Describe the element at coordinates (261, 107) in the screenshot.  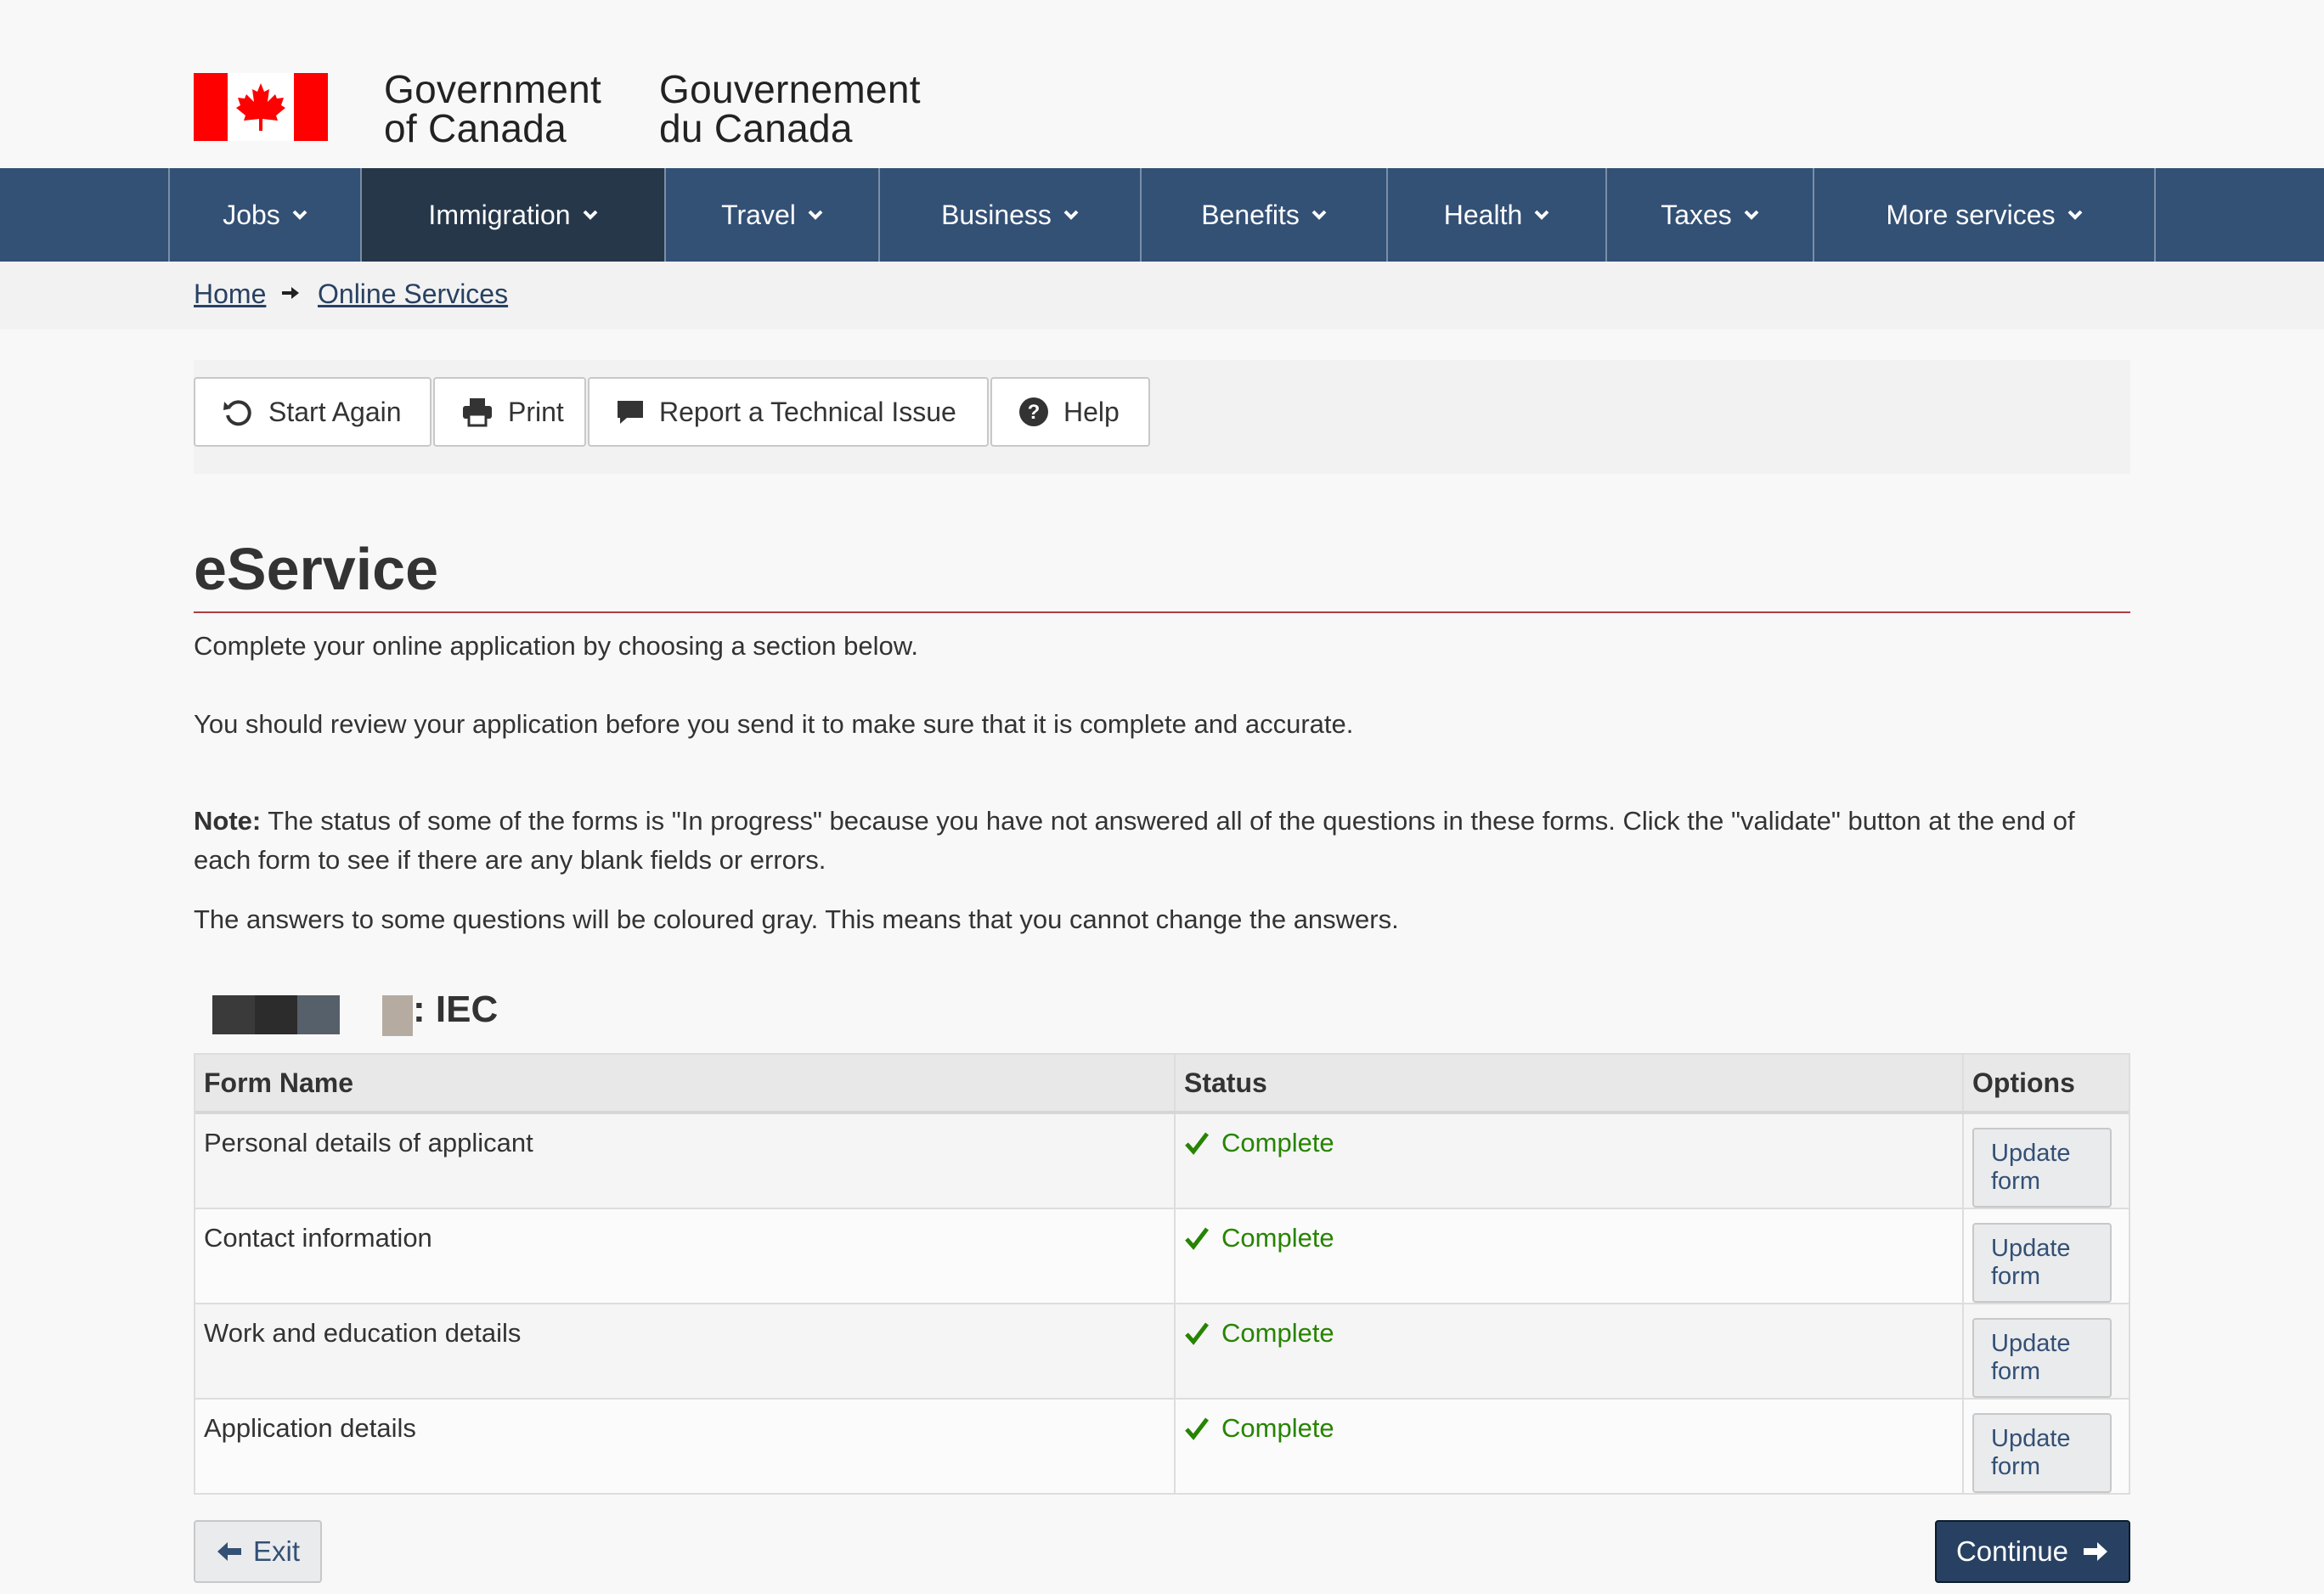
I see `canada-flag-logo` at that location.